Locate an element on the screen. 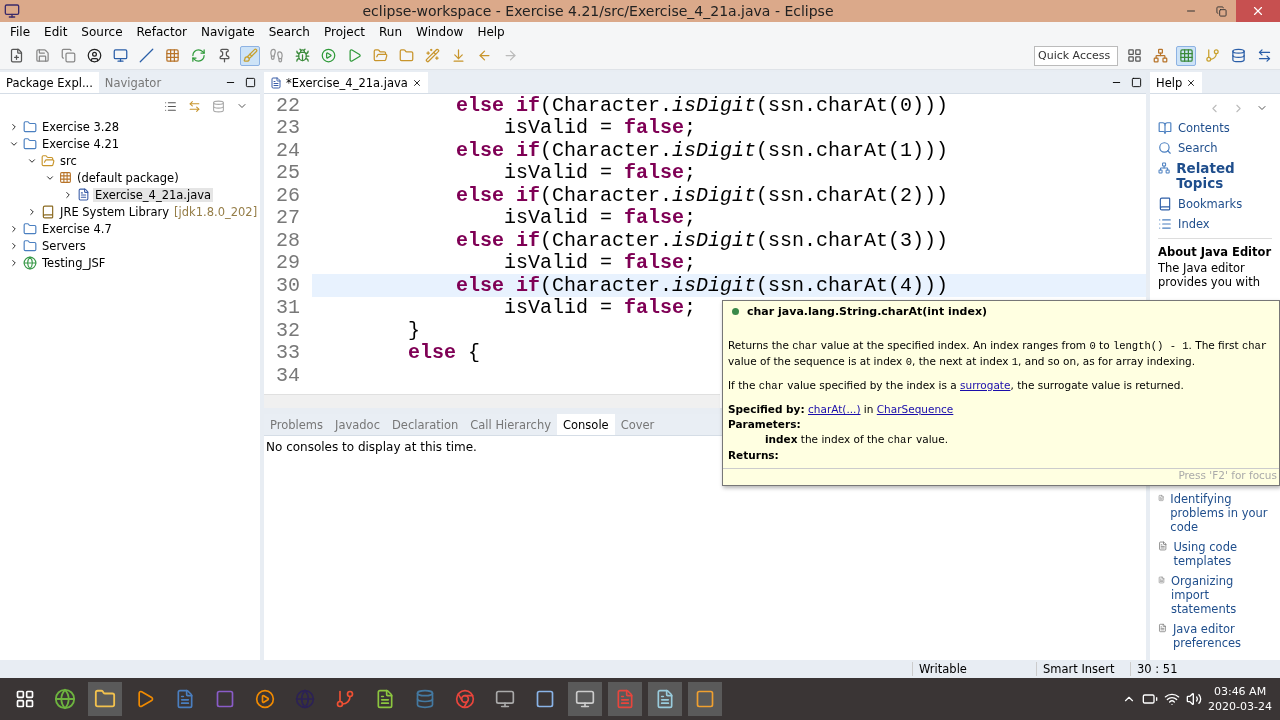 The image size is (1280, 720). menu-item: Help is located at coordinates (491, 32).